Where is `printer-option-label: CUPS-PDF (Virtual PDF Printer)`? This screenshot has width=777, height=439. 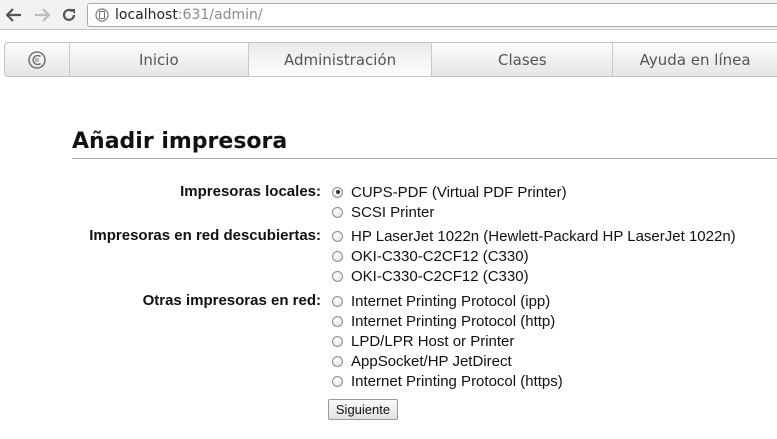
printer-option-label: CUPS-PDF (Virtual PDF Printer) is located at coordinates (459, 192).